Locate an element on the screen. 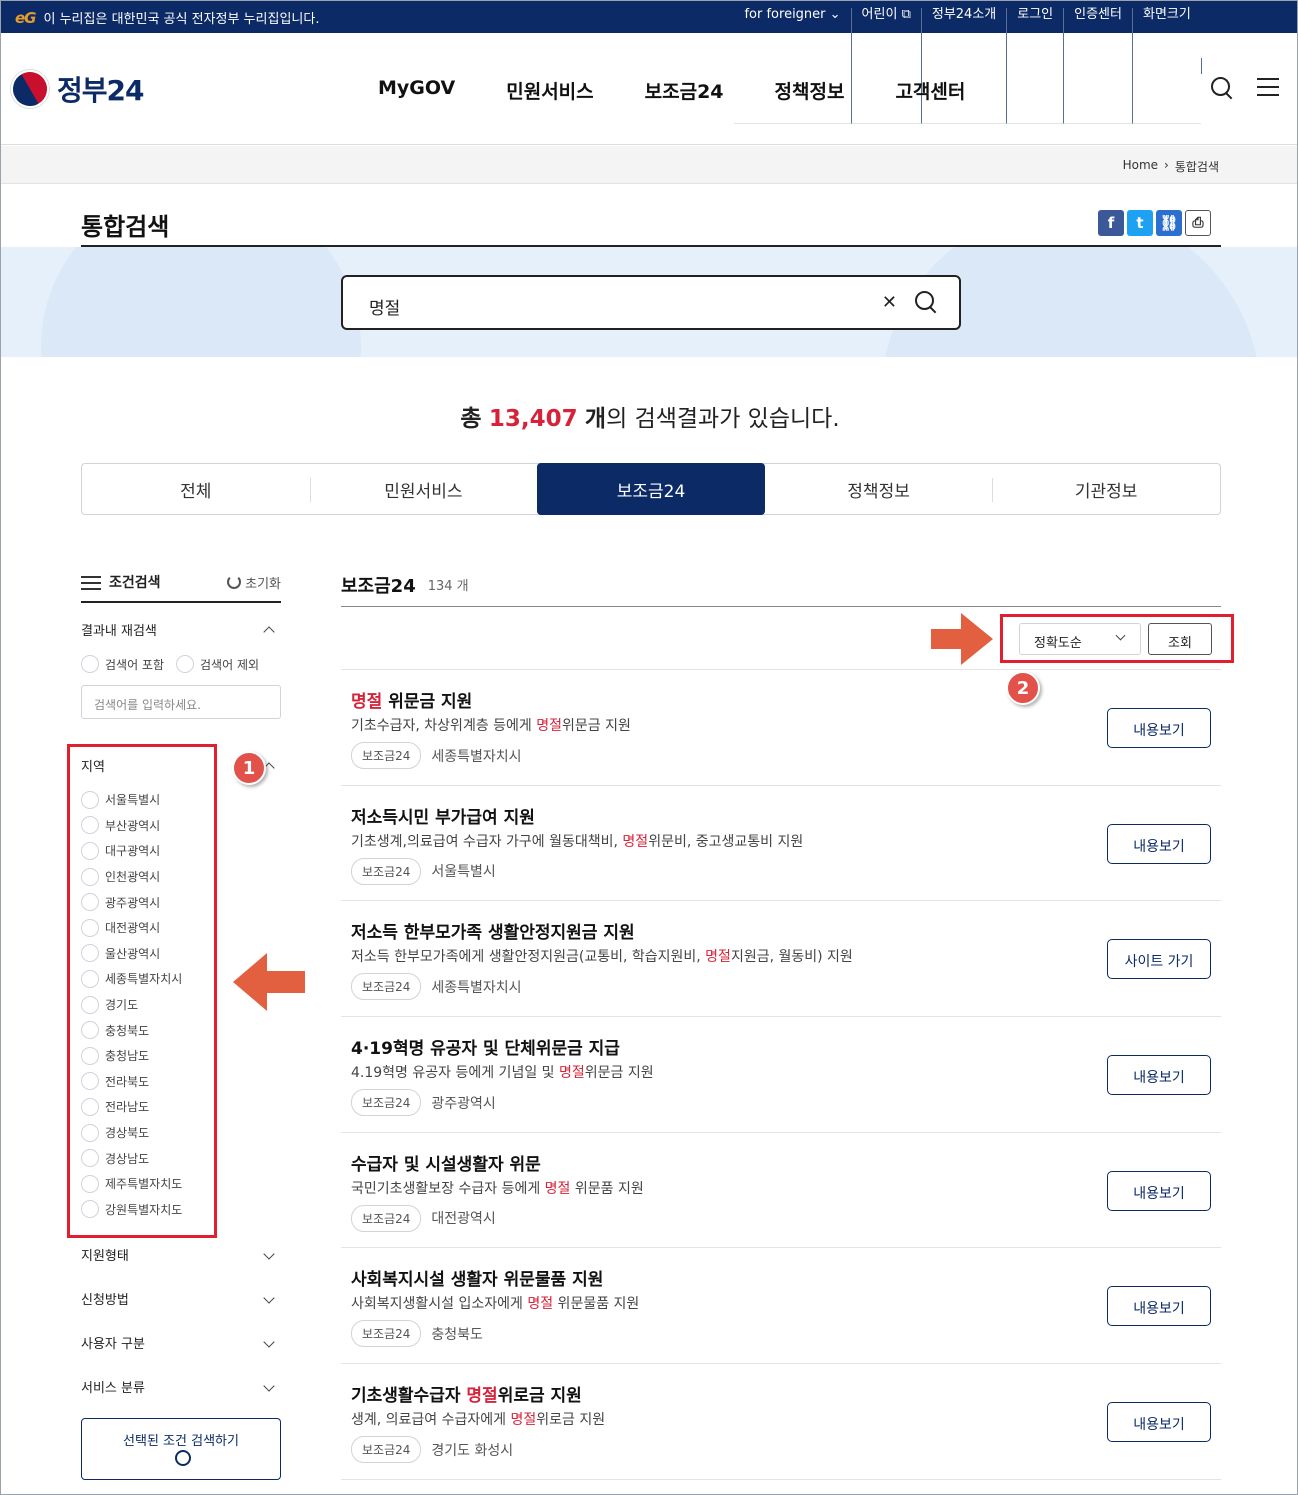 Image resolution: width=1298 pixels, height=1495 pixels. result-description: 국민기초생활보장 수급자 등에게 명절 위문품 지원 is located at coordinates (497, 1188).